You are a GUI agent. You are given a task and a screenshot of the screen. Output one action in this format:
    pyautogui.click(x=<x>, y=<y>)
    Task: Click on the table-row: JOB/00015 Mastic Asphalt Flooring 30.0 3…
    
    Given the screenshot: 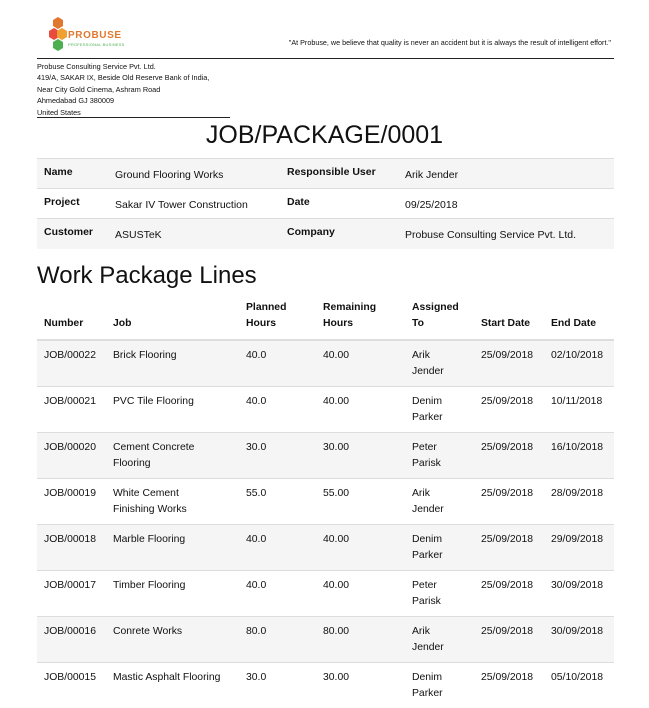 What is the action you would take?
    pyautogui.click(x=325, y=685)
    